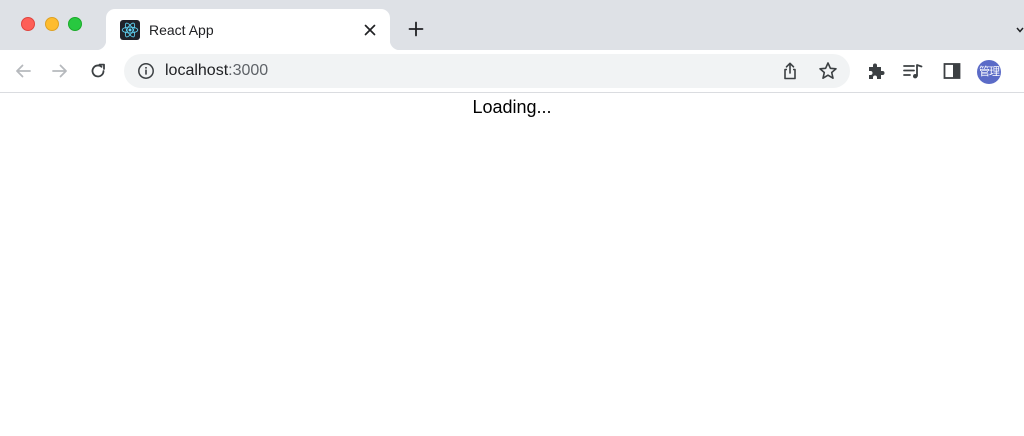  What do you see at coordinates (75, 24) in the screenshot?
I see `fullscreen-window-button` at bounding box center [75, 24].